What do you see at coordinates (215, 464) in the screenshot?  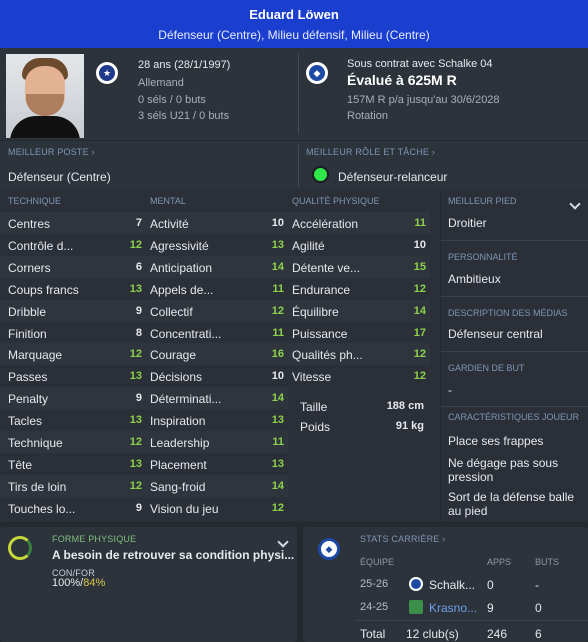 I see `attribute-row: Placement 13` at bounding box center [215, 464].